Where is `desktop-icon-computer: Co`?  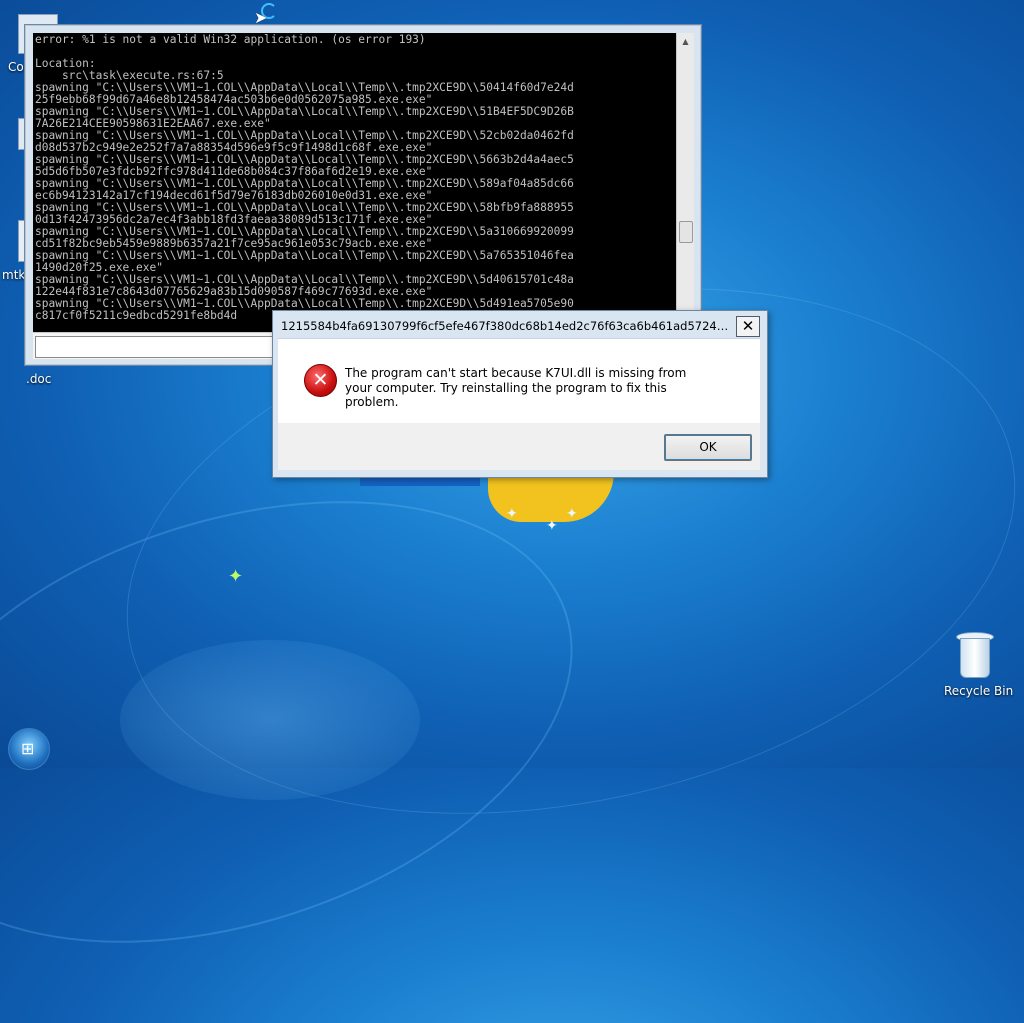
desktop-icon-computer: Co is located at coordinates (16, 66).